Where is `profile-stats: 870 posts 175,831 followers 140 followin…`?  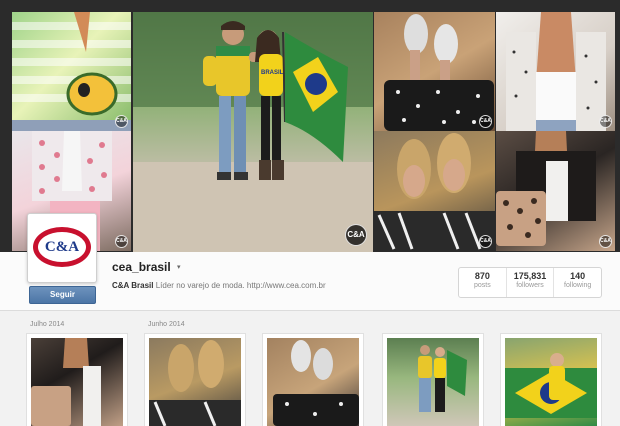
profile-stats: 870 posts 175,831 followers 140 followin… is located at coordinates (530, 282).